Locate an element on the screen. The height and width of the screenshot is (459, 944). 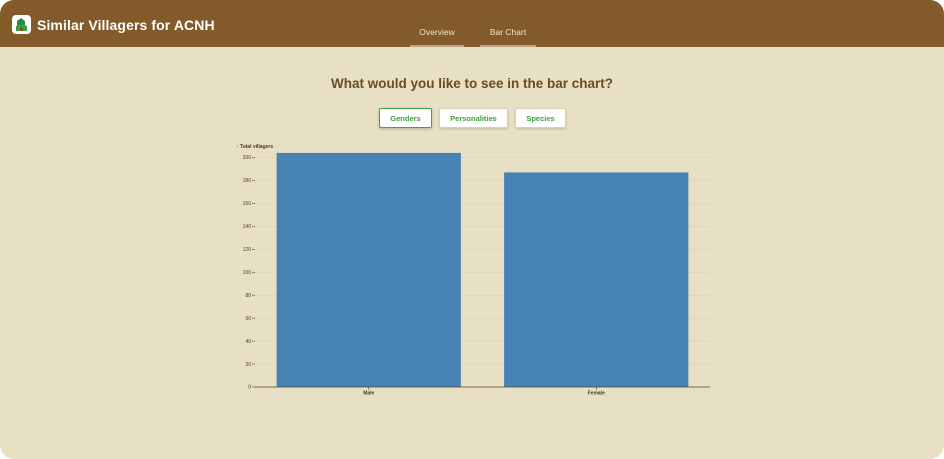
x-tick-label: Male is located at coordinates (368, 394).